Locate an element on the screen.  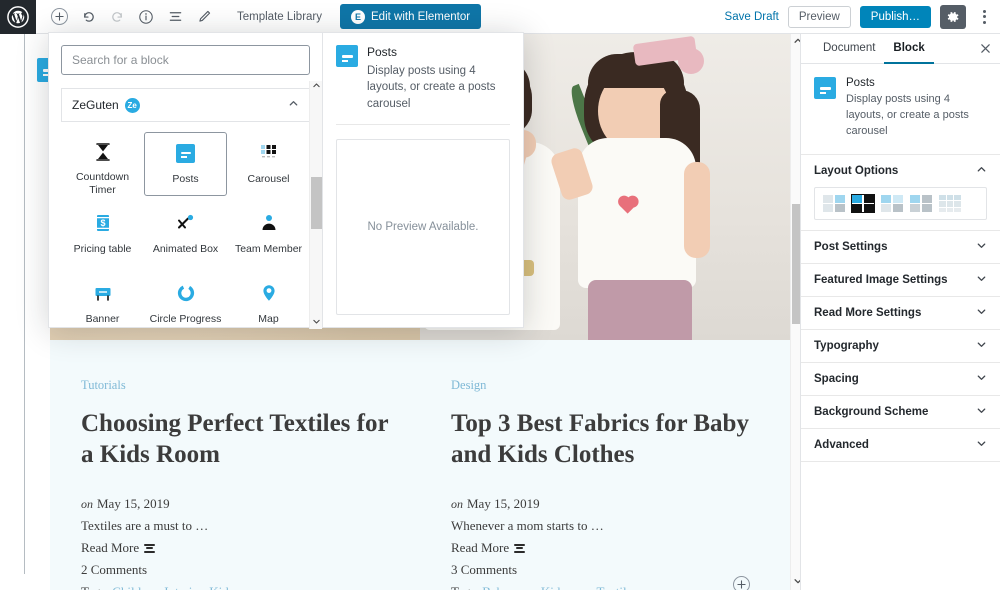
block-label: Posts is located at coordinates (185, 179).